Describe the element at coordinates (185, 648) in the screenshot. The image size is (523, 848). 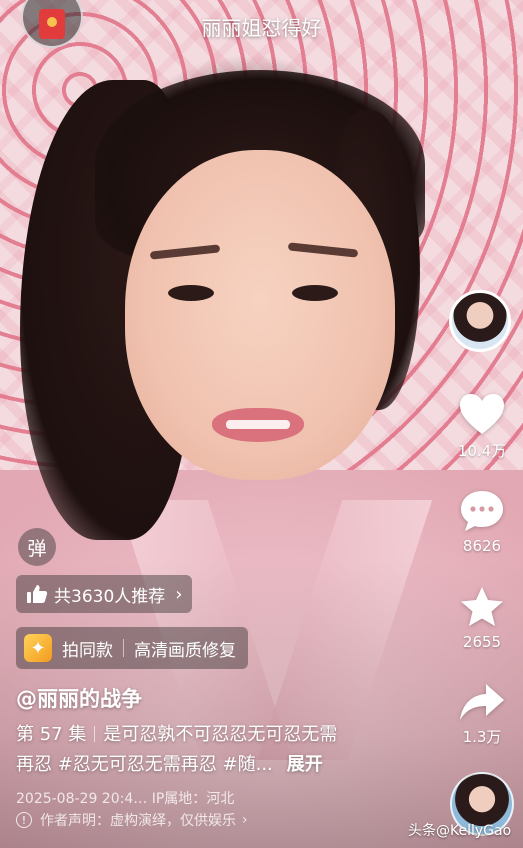
I see `hd-repair-button: 高清画质修复` at that location.